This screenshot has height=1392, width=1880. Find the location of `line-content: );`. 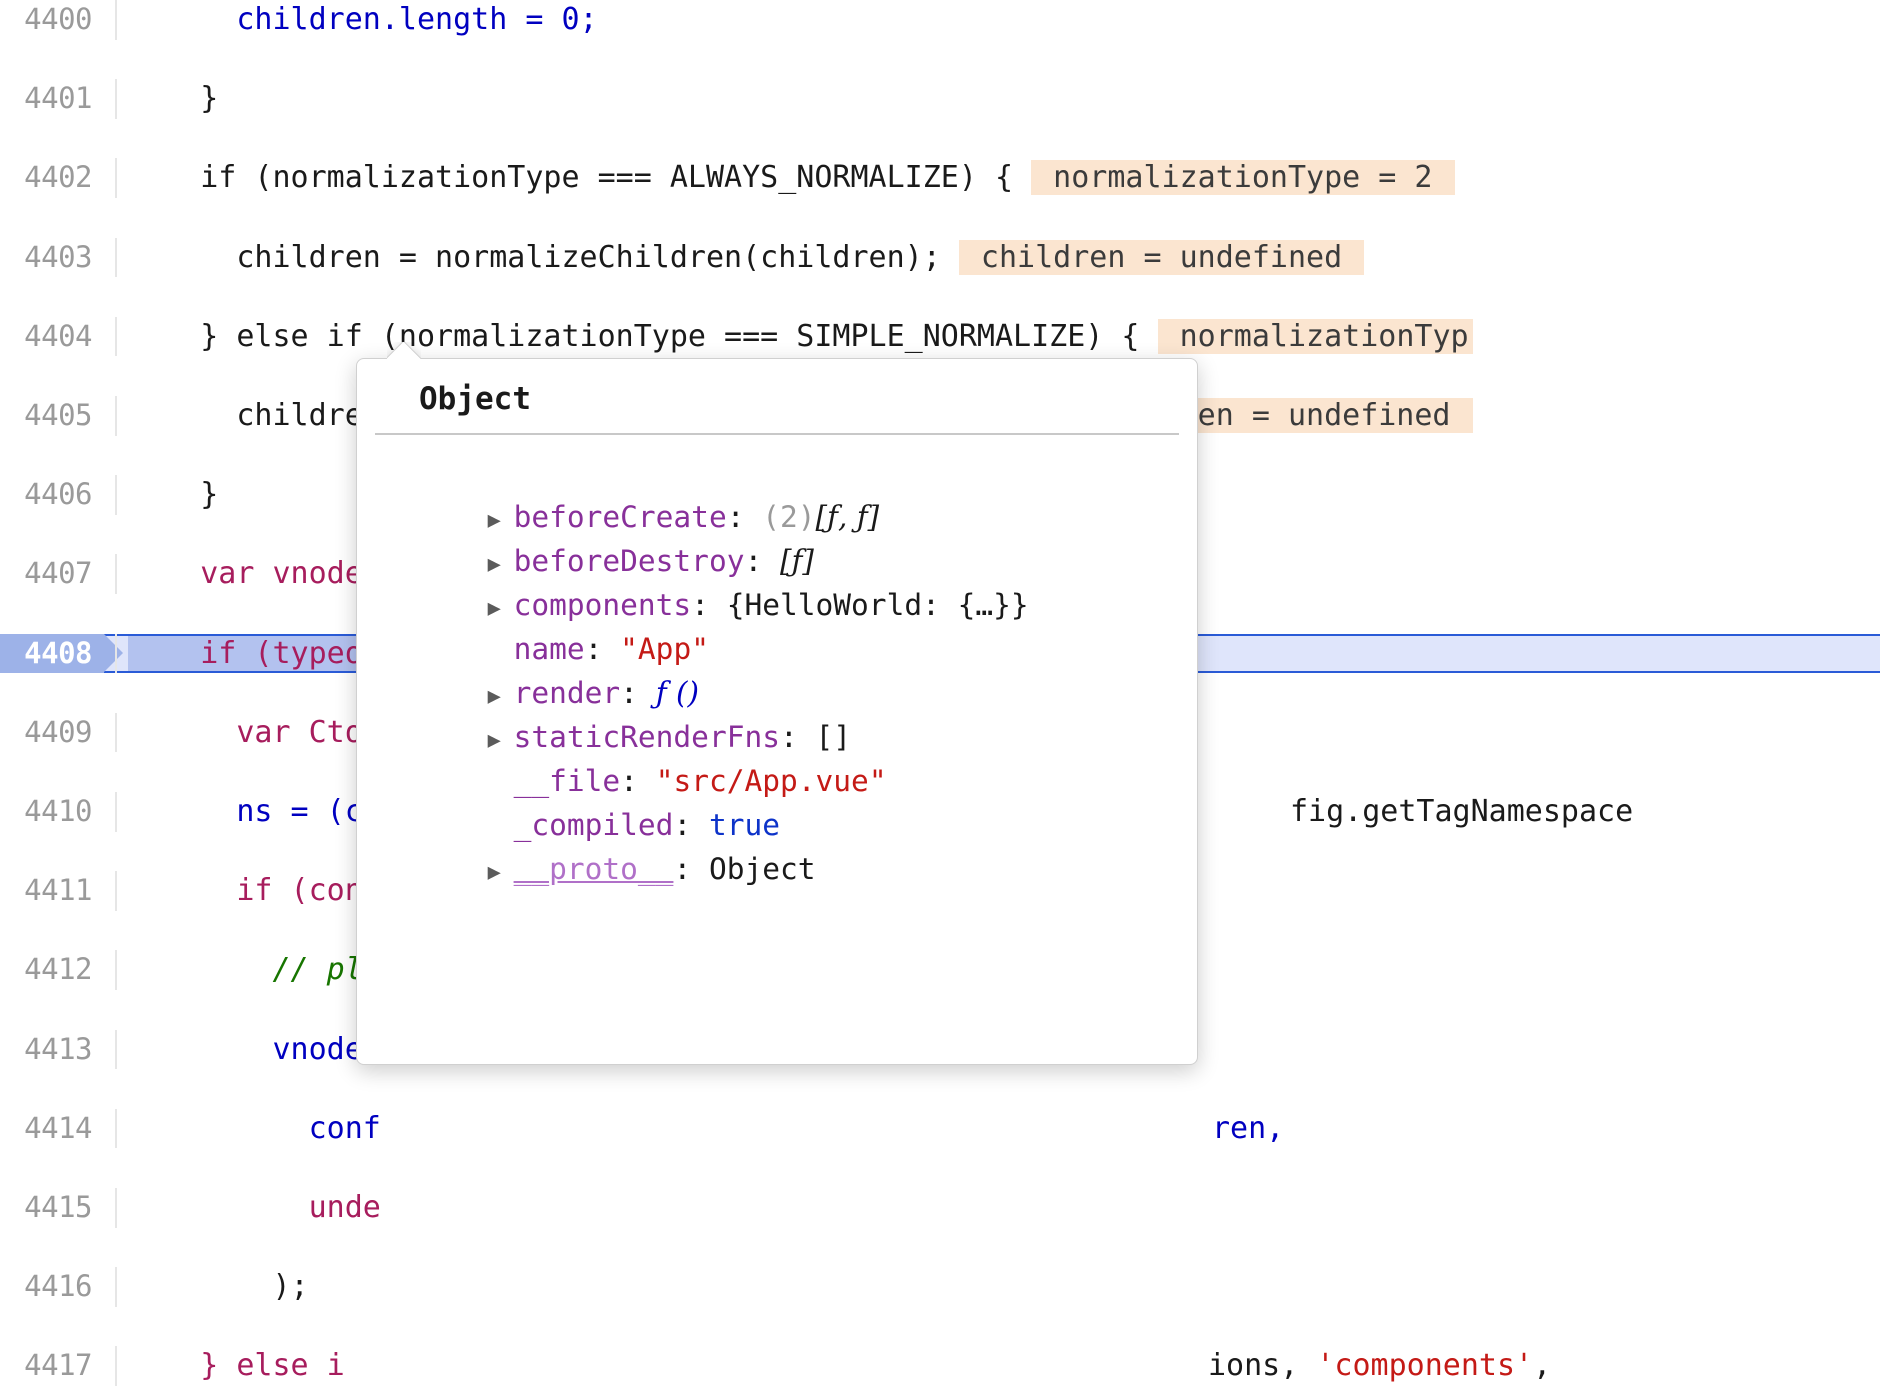

line-content: ); is located at coordinates (218, 1287).